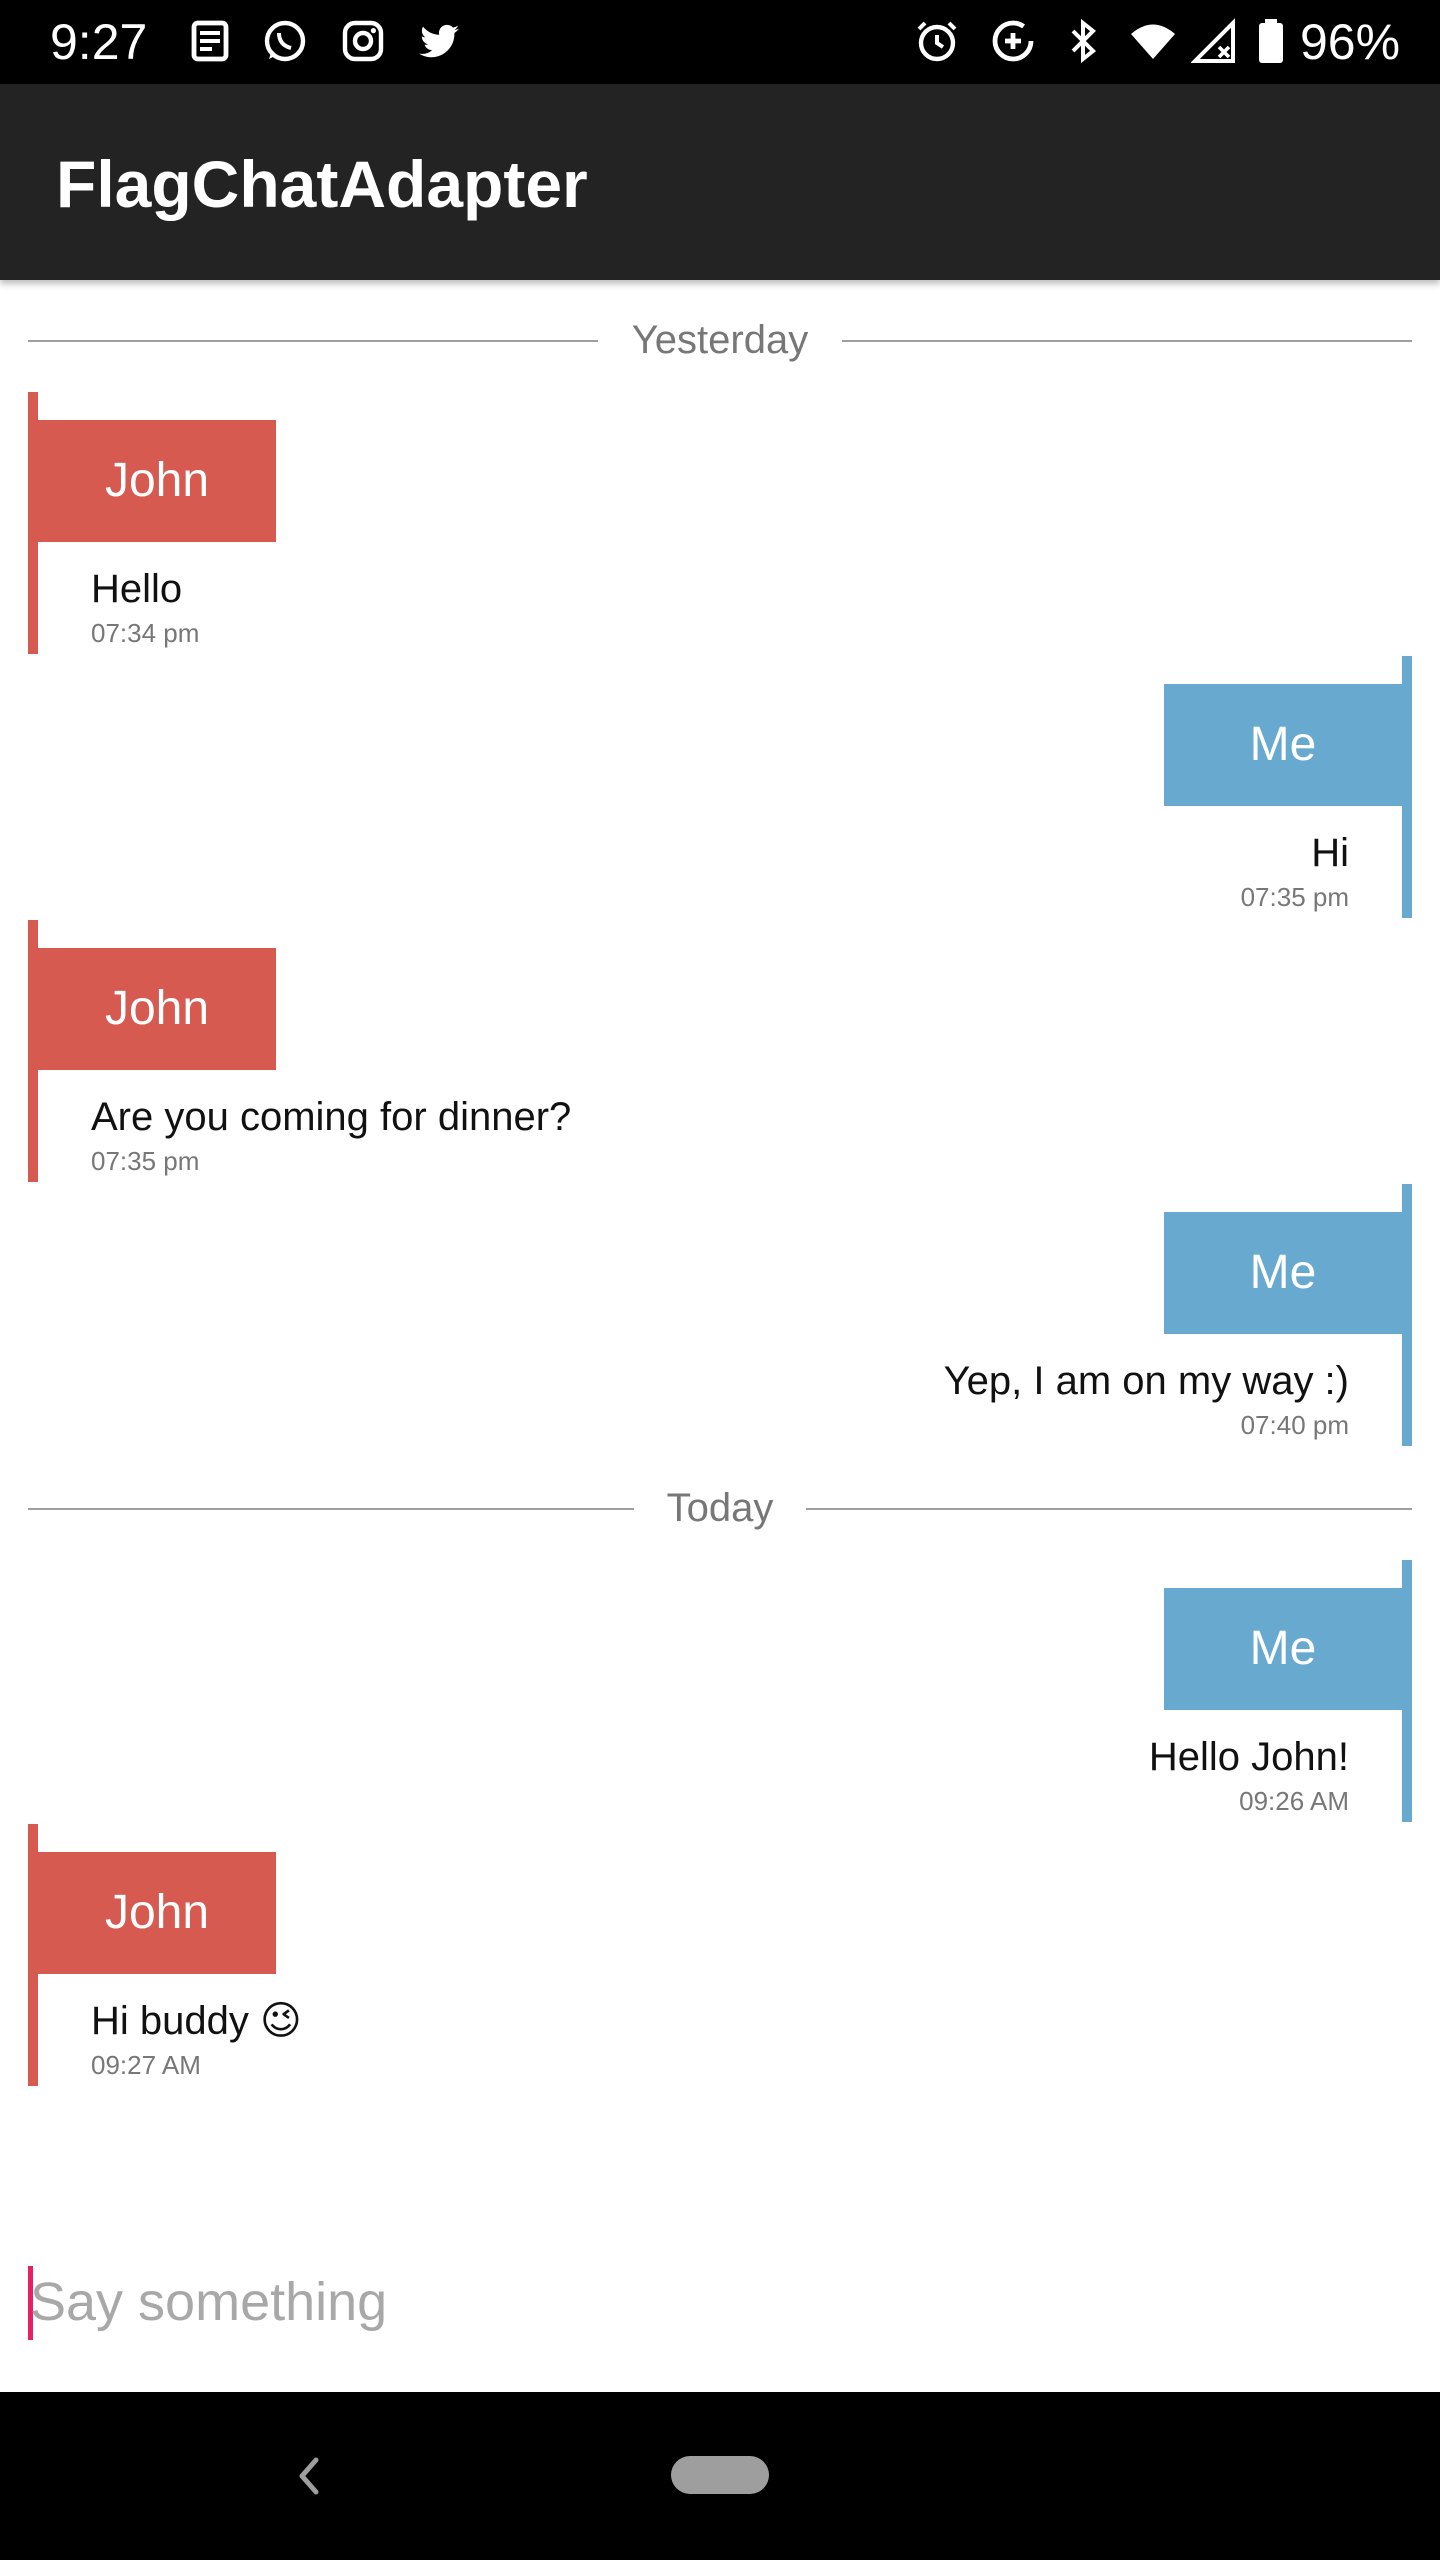 The height and width of the screenshot is (2560, 1440). I want to click on data-saver-icon, so click(1013, 41).